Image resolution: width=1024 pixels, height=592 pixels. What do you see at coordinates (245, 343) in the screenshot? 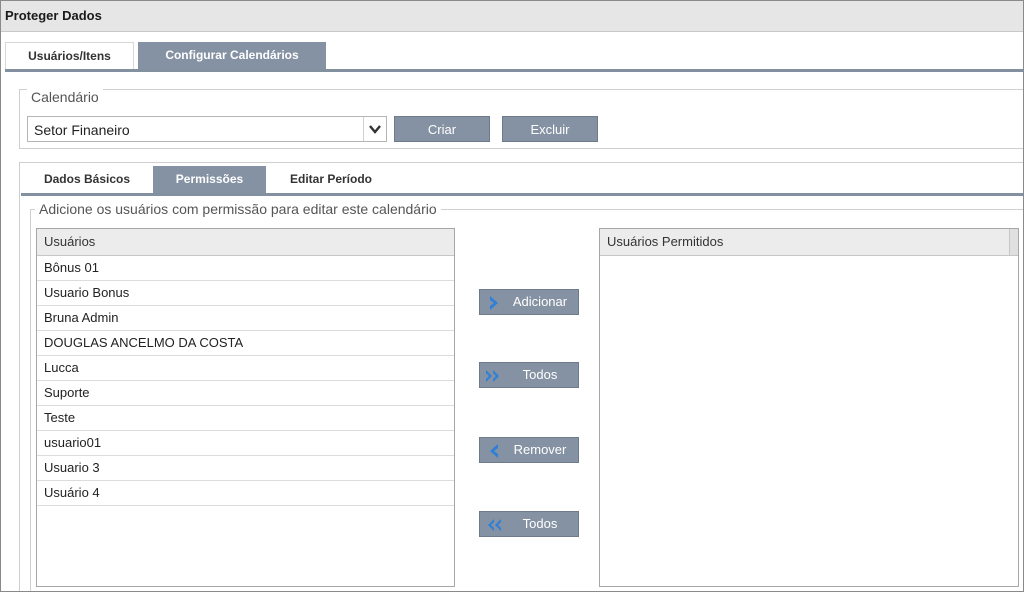
I see `list-item: DOUGLAS ANCELMO DA COSTA` at bounding box center [245, 343].